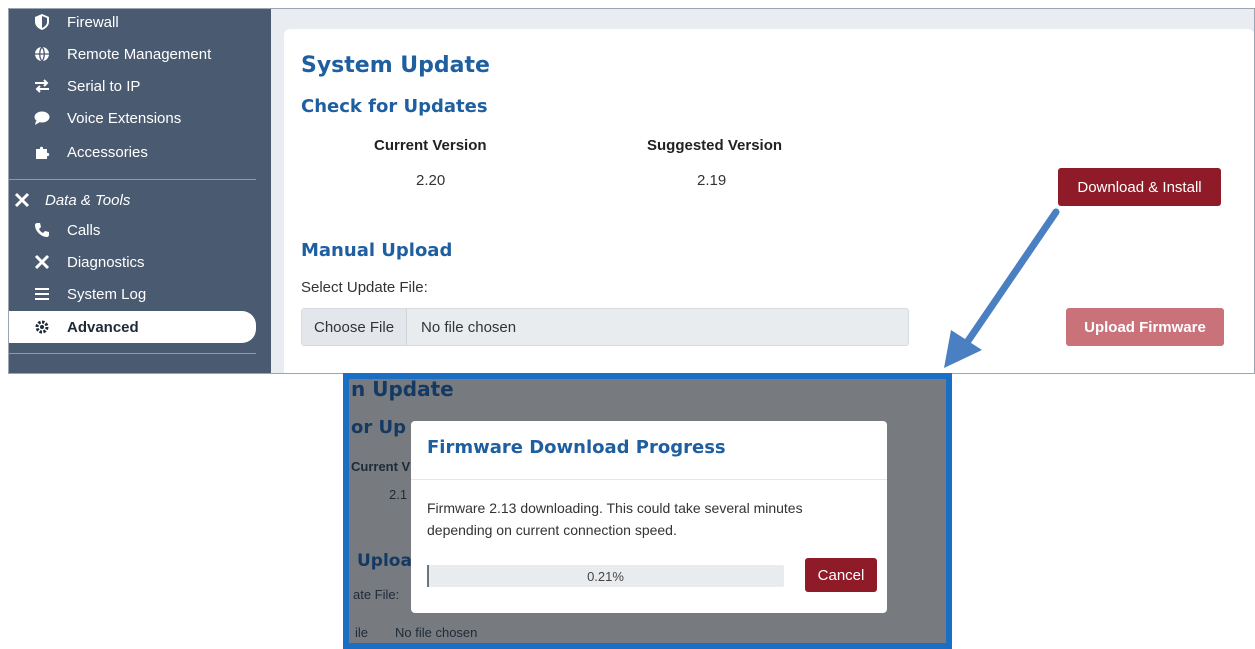 This screenshot has height=649, width=1255. What do you see at coordinates (107, 152) in the screenshot?
I see `sidebar-item-label: Accessories` at bounding box center [107, 152].